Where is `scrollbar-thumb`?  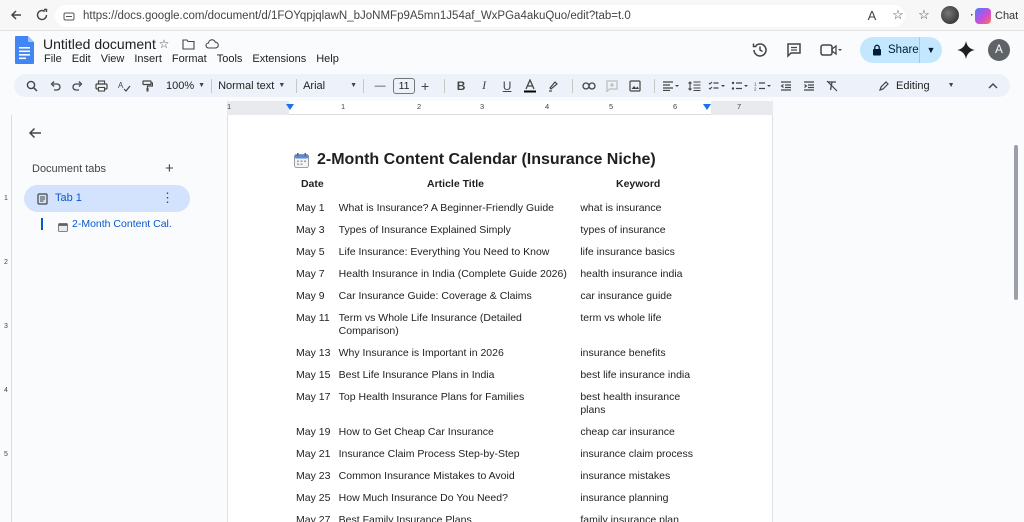
scrollbar-thumb is located at coordinates (1016, 222).